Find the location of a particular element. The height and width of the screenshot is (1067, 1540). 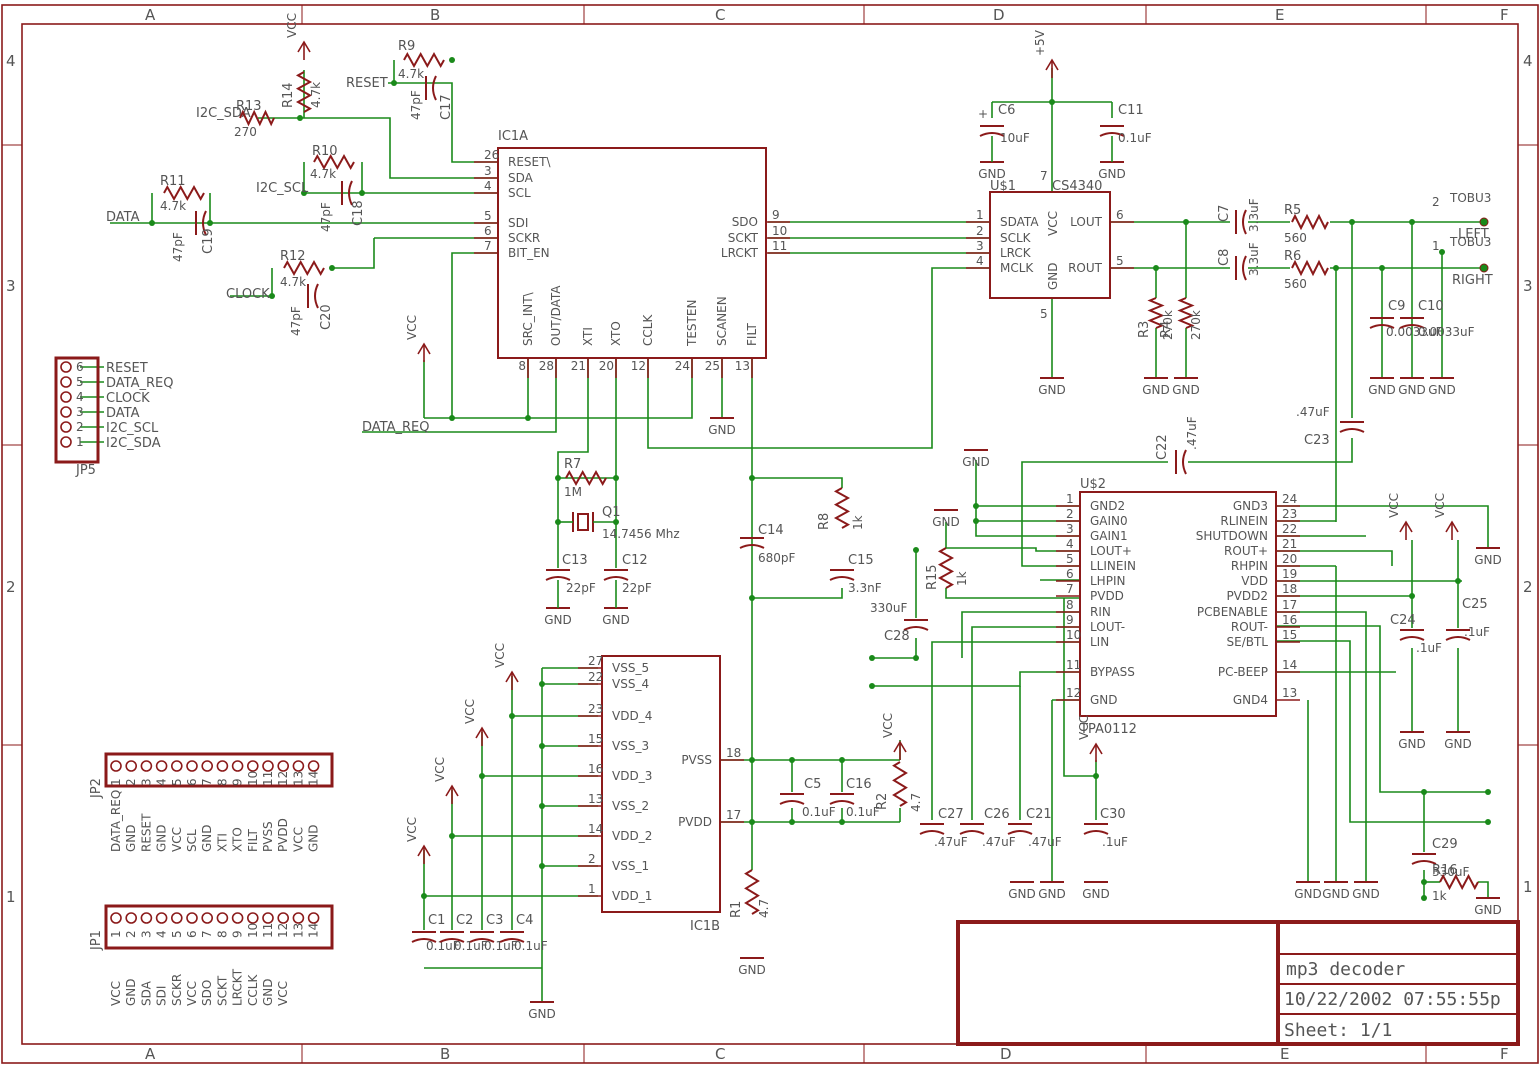

pin-signal: VCC is located at coordinates (283, 993).